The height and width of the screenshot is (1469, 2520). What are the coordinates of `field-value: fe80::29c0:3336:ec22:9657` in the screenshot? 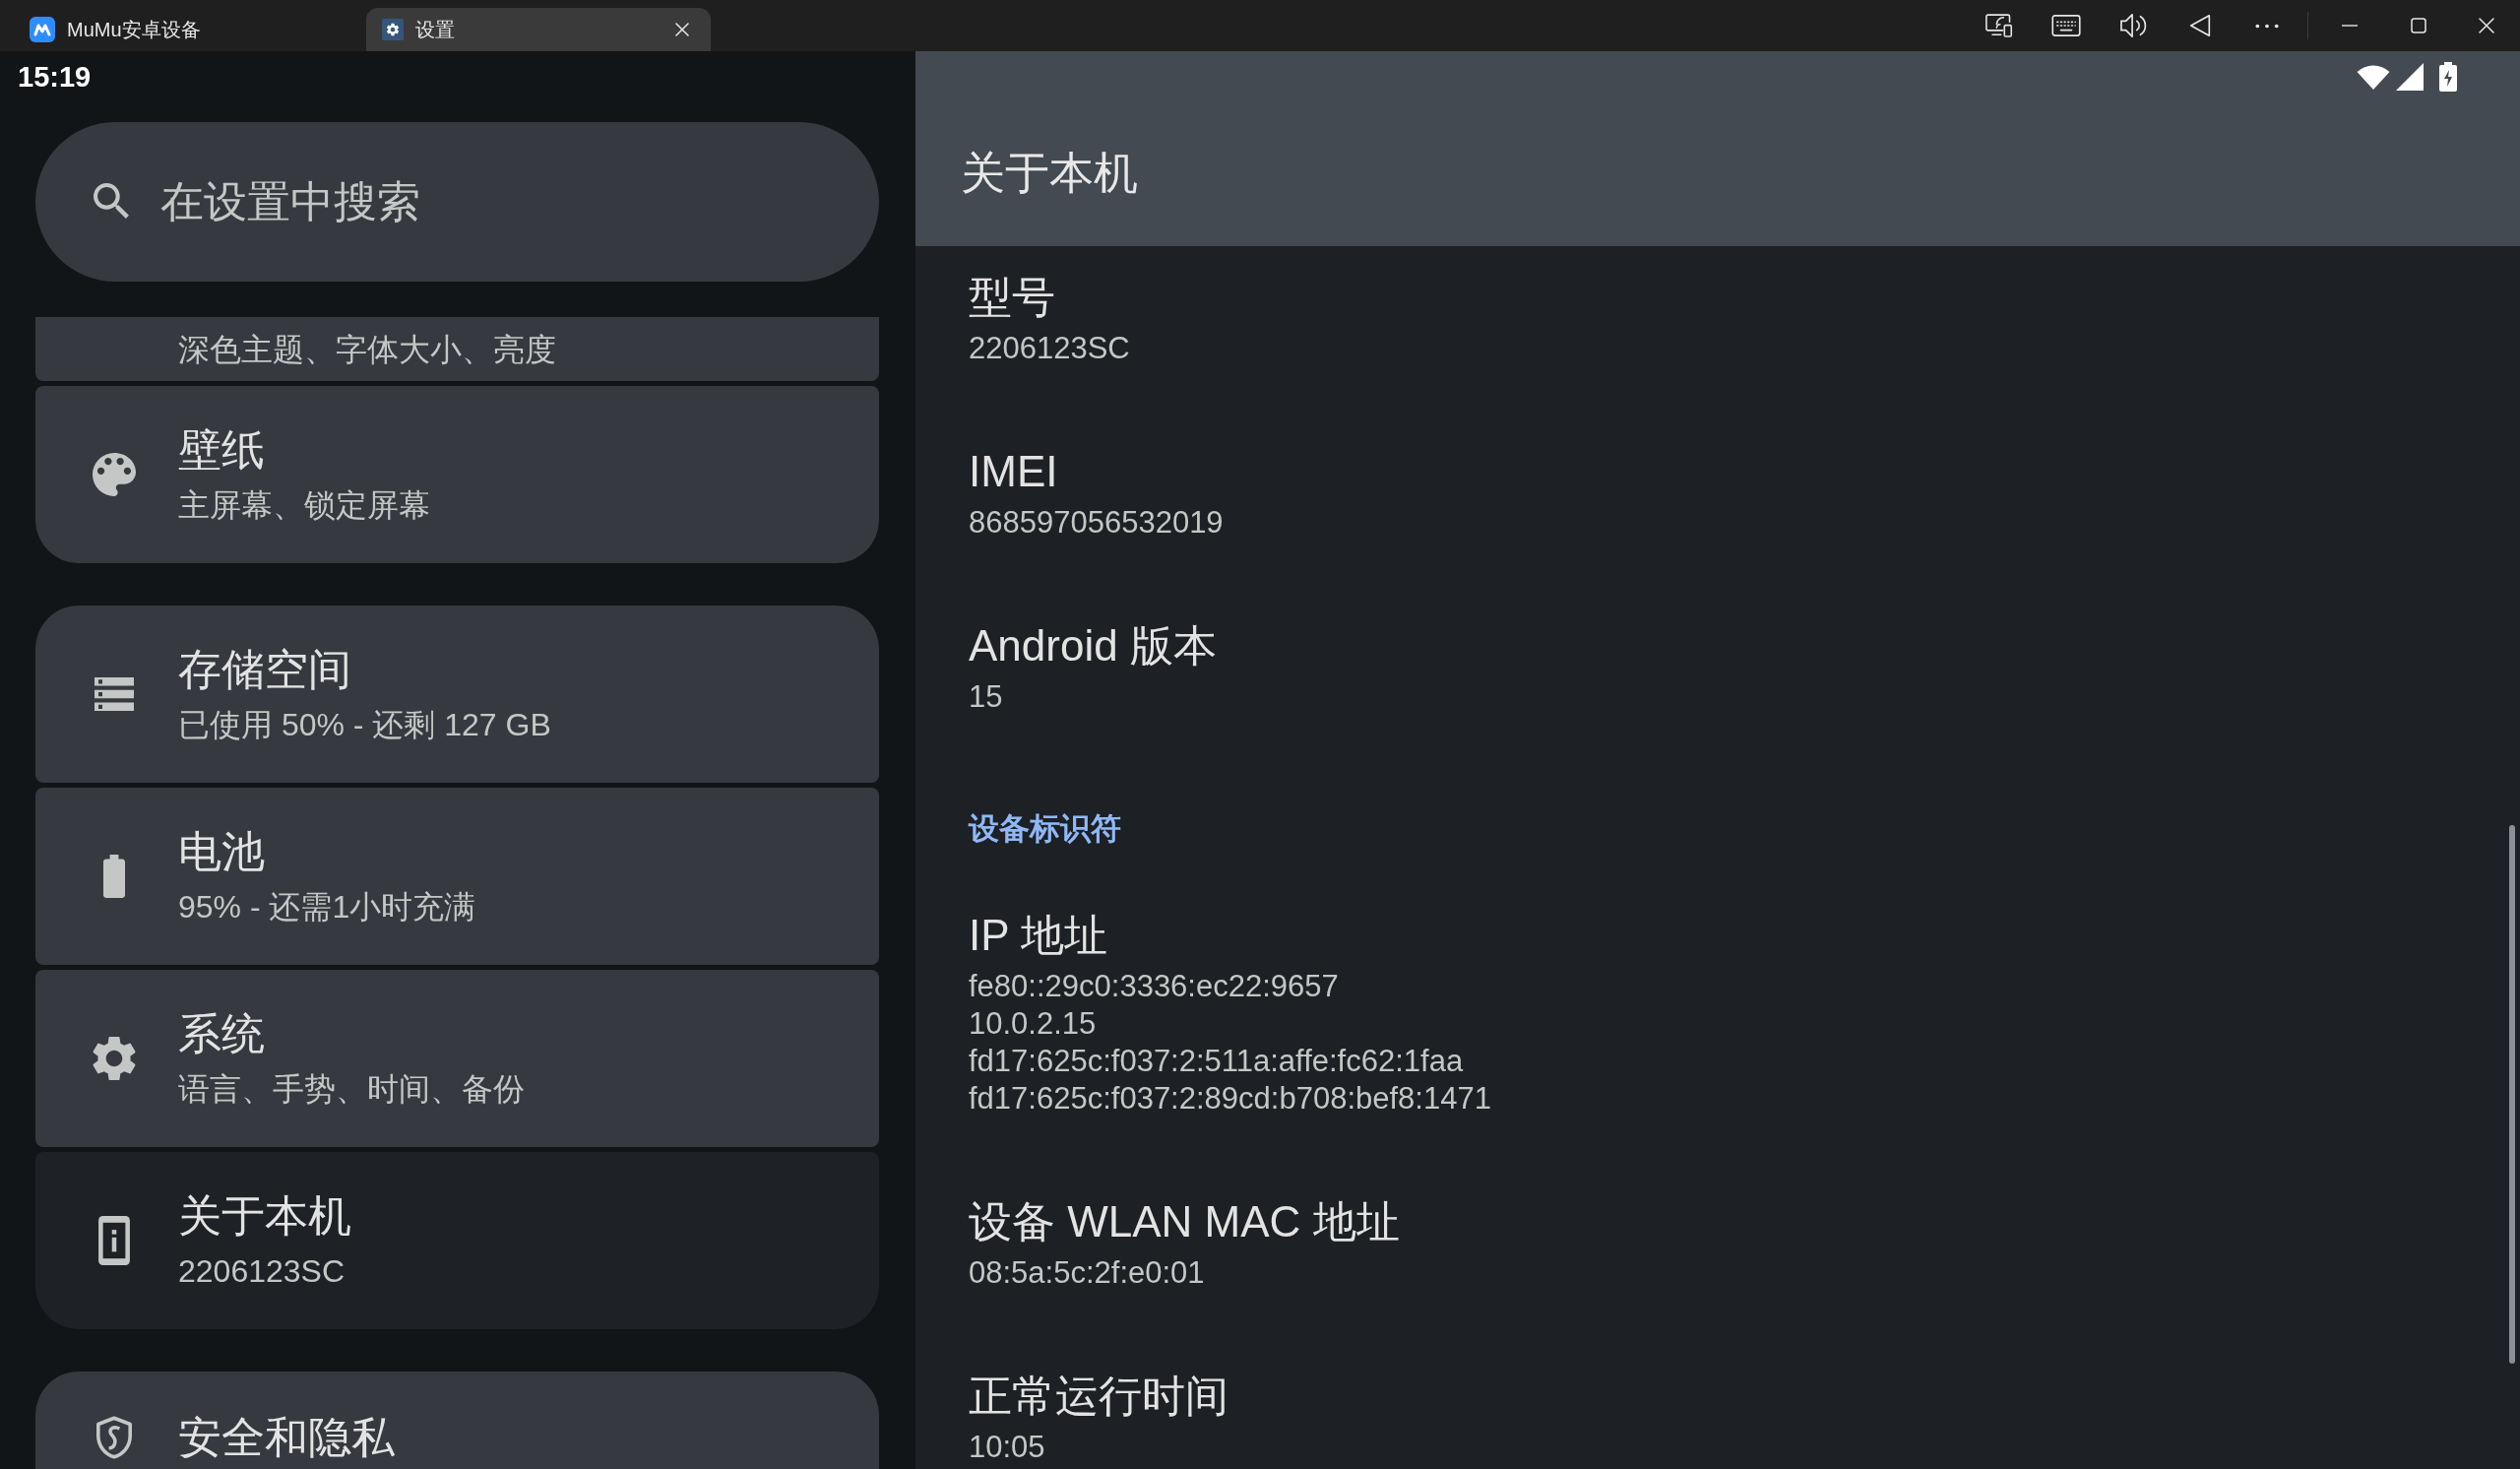 It's located at (1154, 986).